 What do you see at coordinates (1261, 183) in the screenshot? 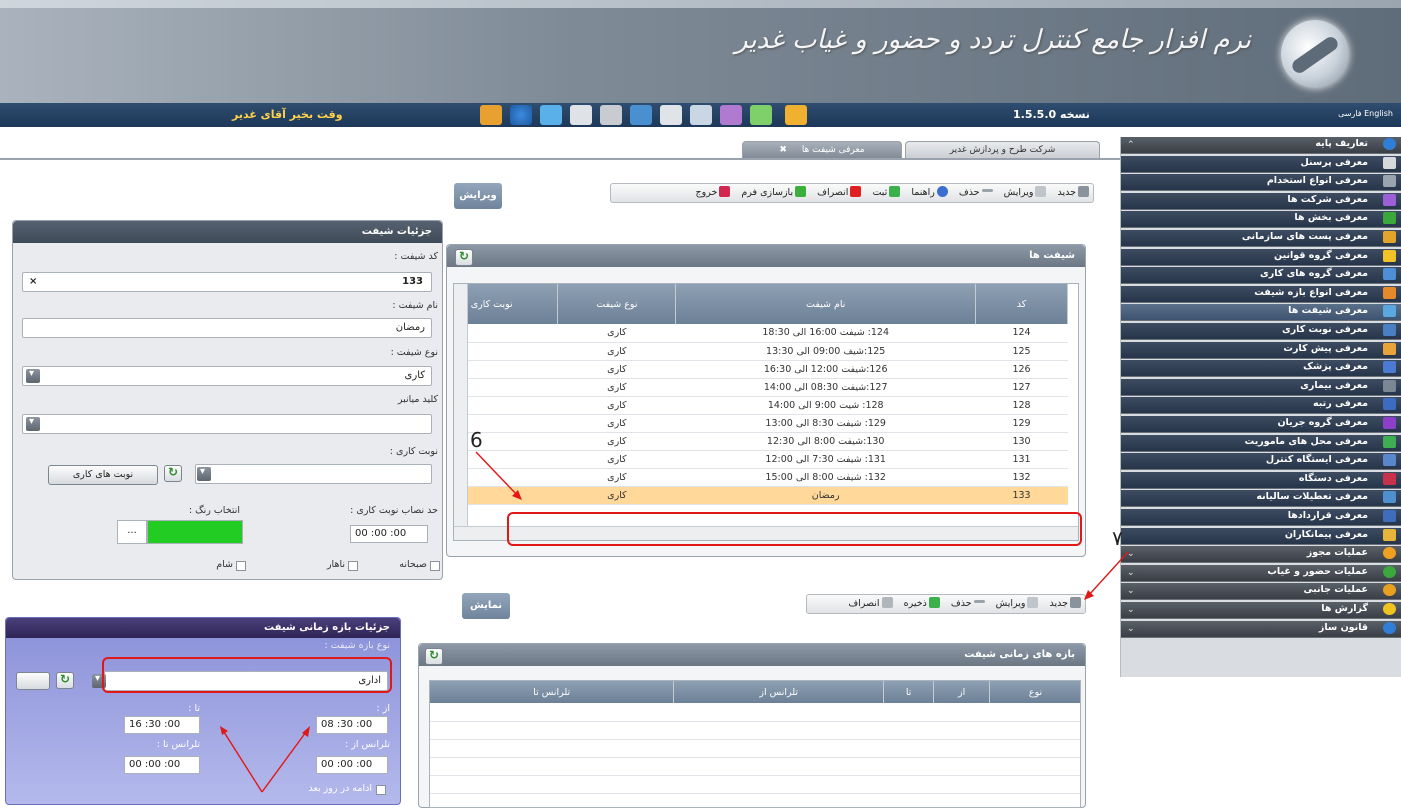
I see `sidebar-item: معرفی انواع استخدام` at bounding box center [1261, 183].